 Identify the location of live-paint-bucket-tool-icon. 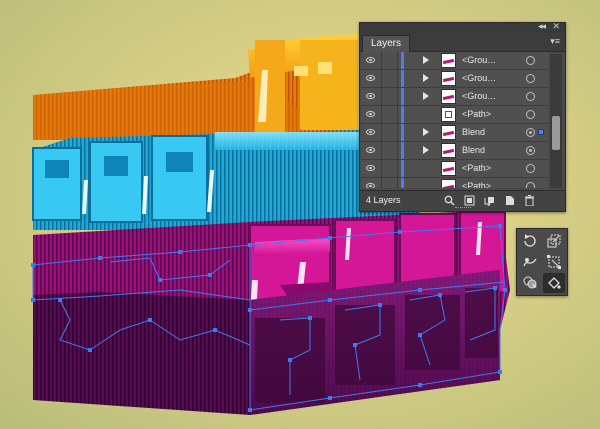
(554, 283).